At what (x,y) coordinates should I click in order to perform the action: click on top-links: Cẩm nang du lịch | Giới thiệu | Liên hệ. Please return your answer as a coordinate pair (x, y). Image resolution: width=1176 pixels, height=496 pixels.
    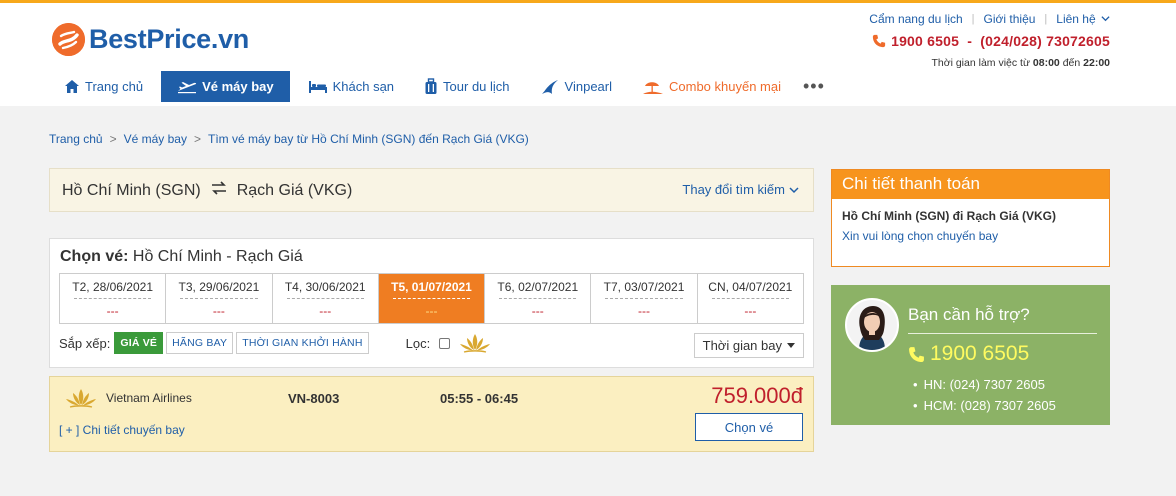
    Looking at the image, I should click on (989, 19).